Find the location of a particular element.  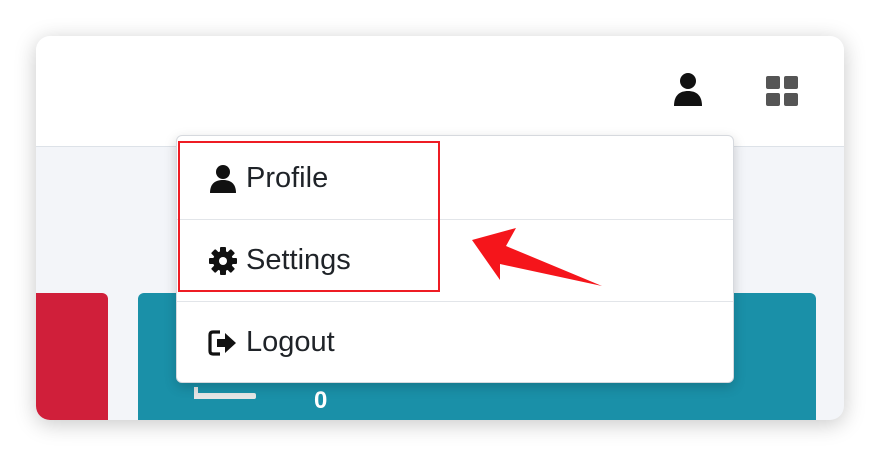

teal-card-value: 0 is located at coordinates (321, 400).